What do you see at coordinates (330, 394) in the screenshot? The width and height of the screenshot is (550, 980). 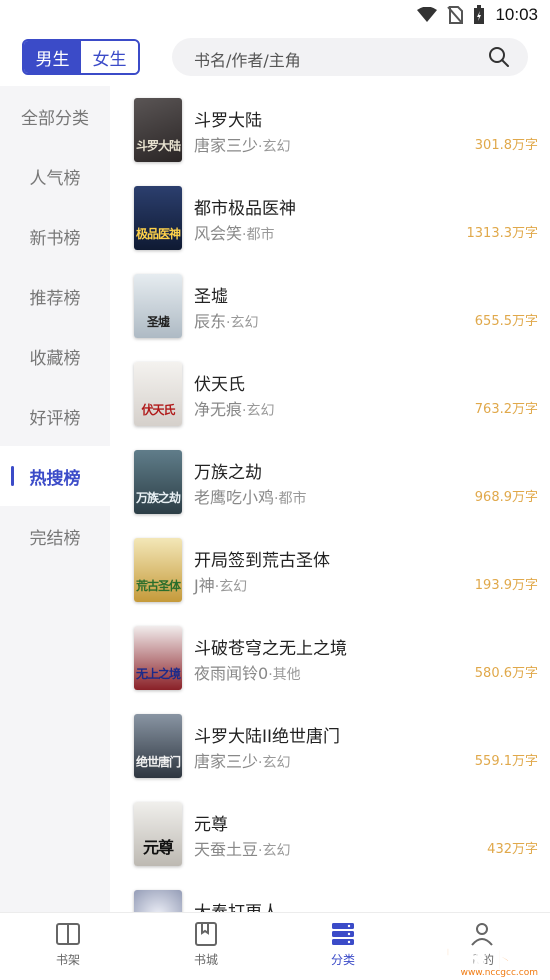 I see `list-item: 伏天氏 伏天氏 净无痕·玄幻 763.2万字` at bounding box center [330, 394].